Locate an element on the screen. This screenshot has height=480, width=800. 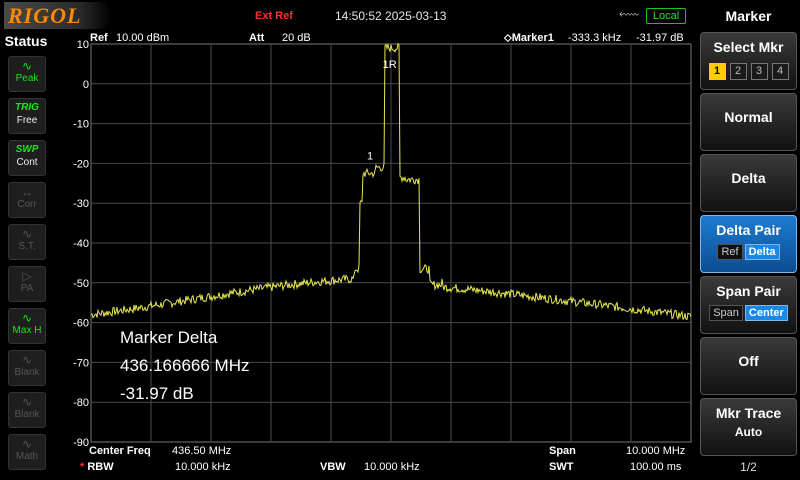
marker-1-option: 1 is located at coordinates (717, 71).